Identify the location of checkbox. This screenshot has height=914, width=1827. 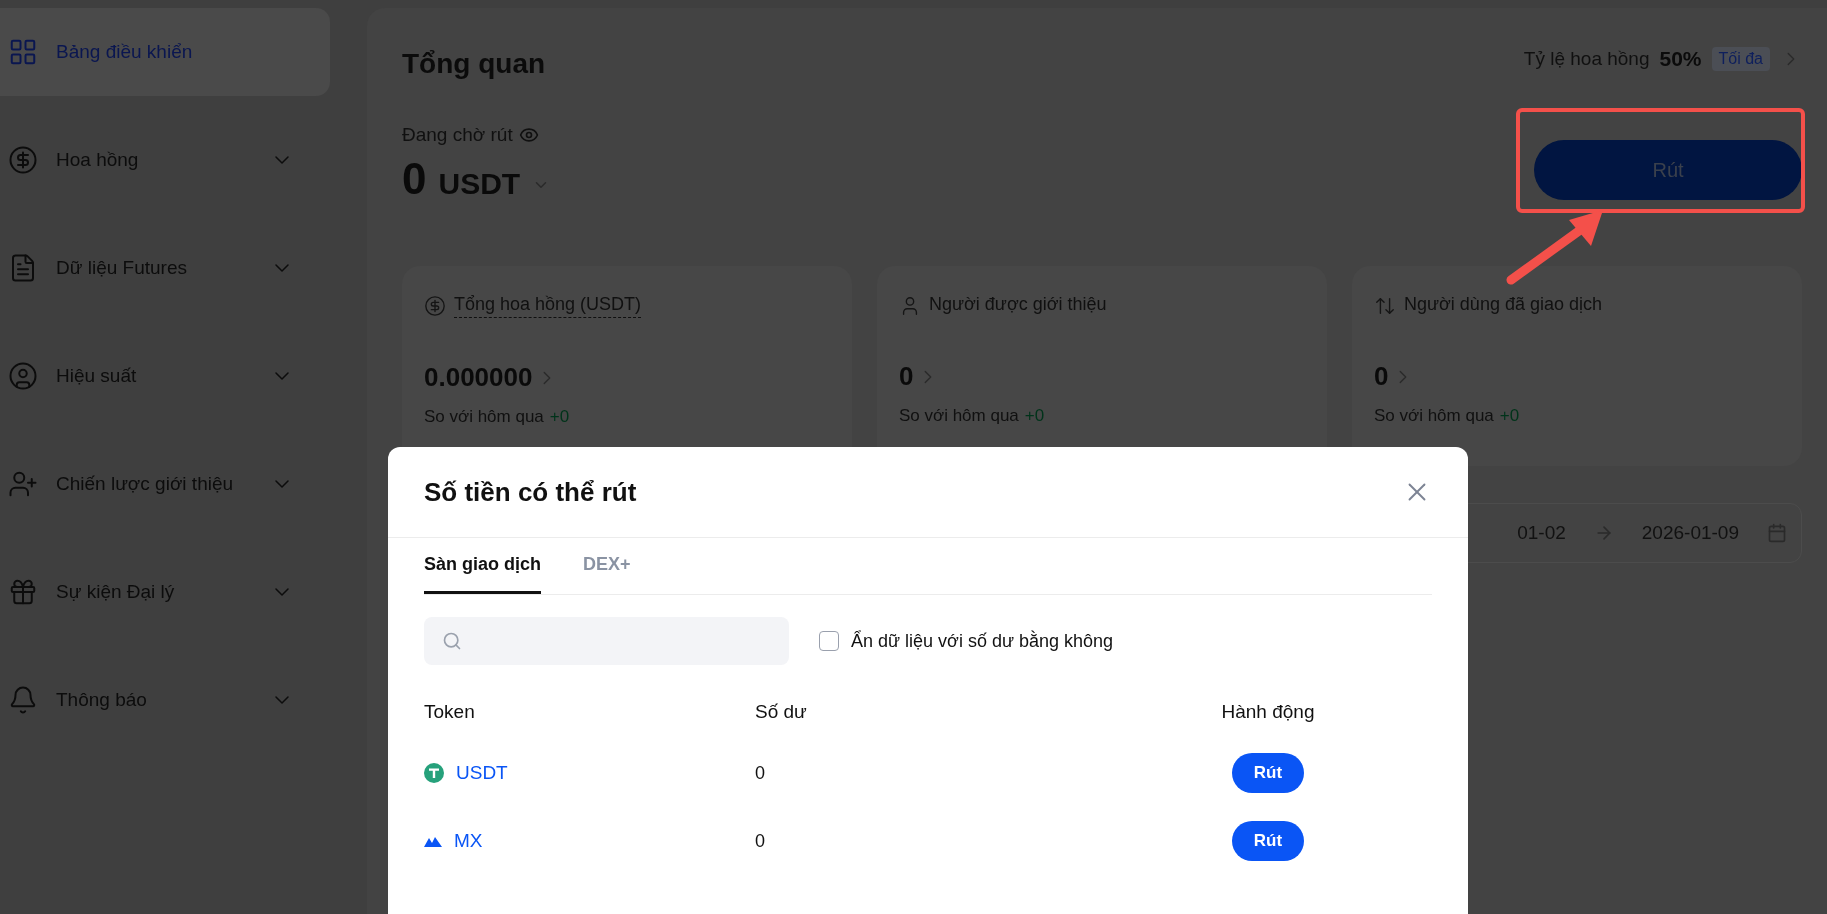
(829, 641).